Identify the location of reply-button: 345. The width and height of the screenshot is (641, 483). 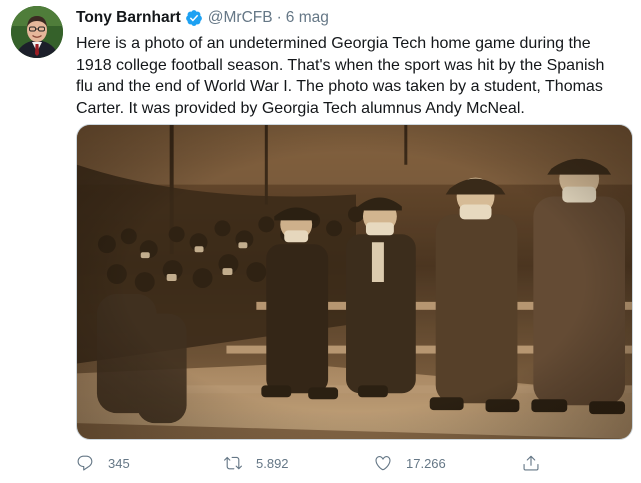
(103, 463).